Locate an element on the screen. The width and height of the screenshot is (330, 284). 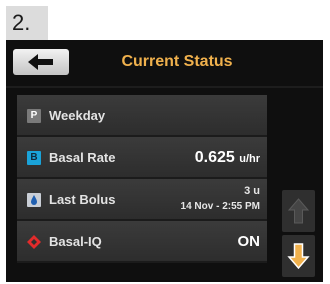
status-row-label: Basal Rate is located at coordinates (82, 157).